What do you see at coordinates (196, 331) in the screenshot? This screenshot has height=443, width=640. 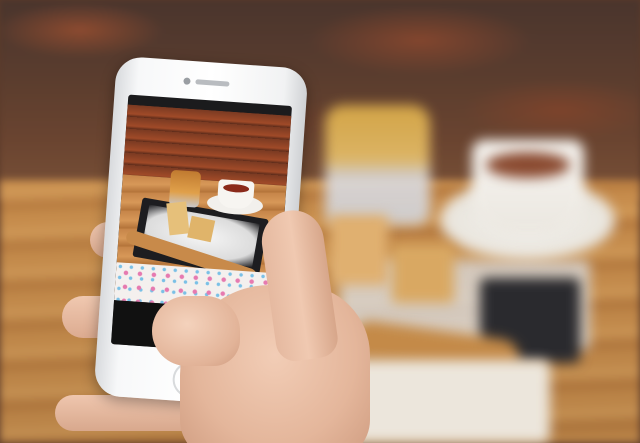 I see `hand-finger` at bounding box center [196, 331].